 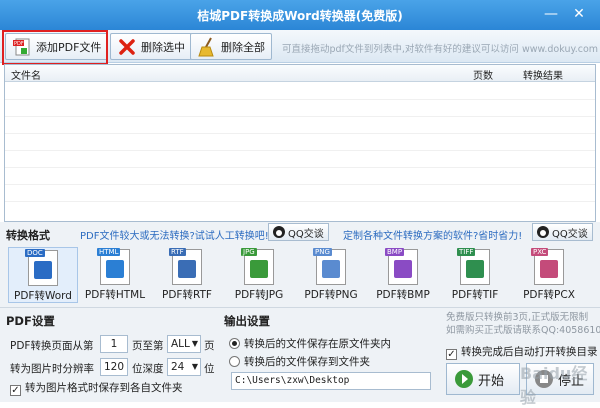 I want to click on manual-convert-promo: PDF文件较大或无法转换?试试人工转换吧!, so click(x=174, y=234).